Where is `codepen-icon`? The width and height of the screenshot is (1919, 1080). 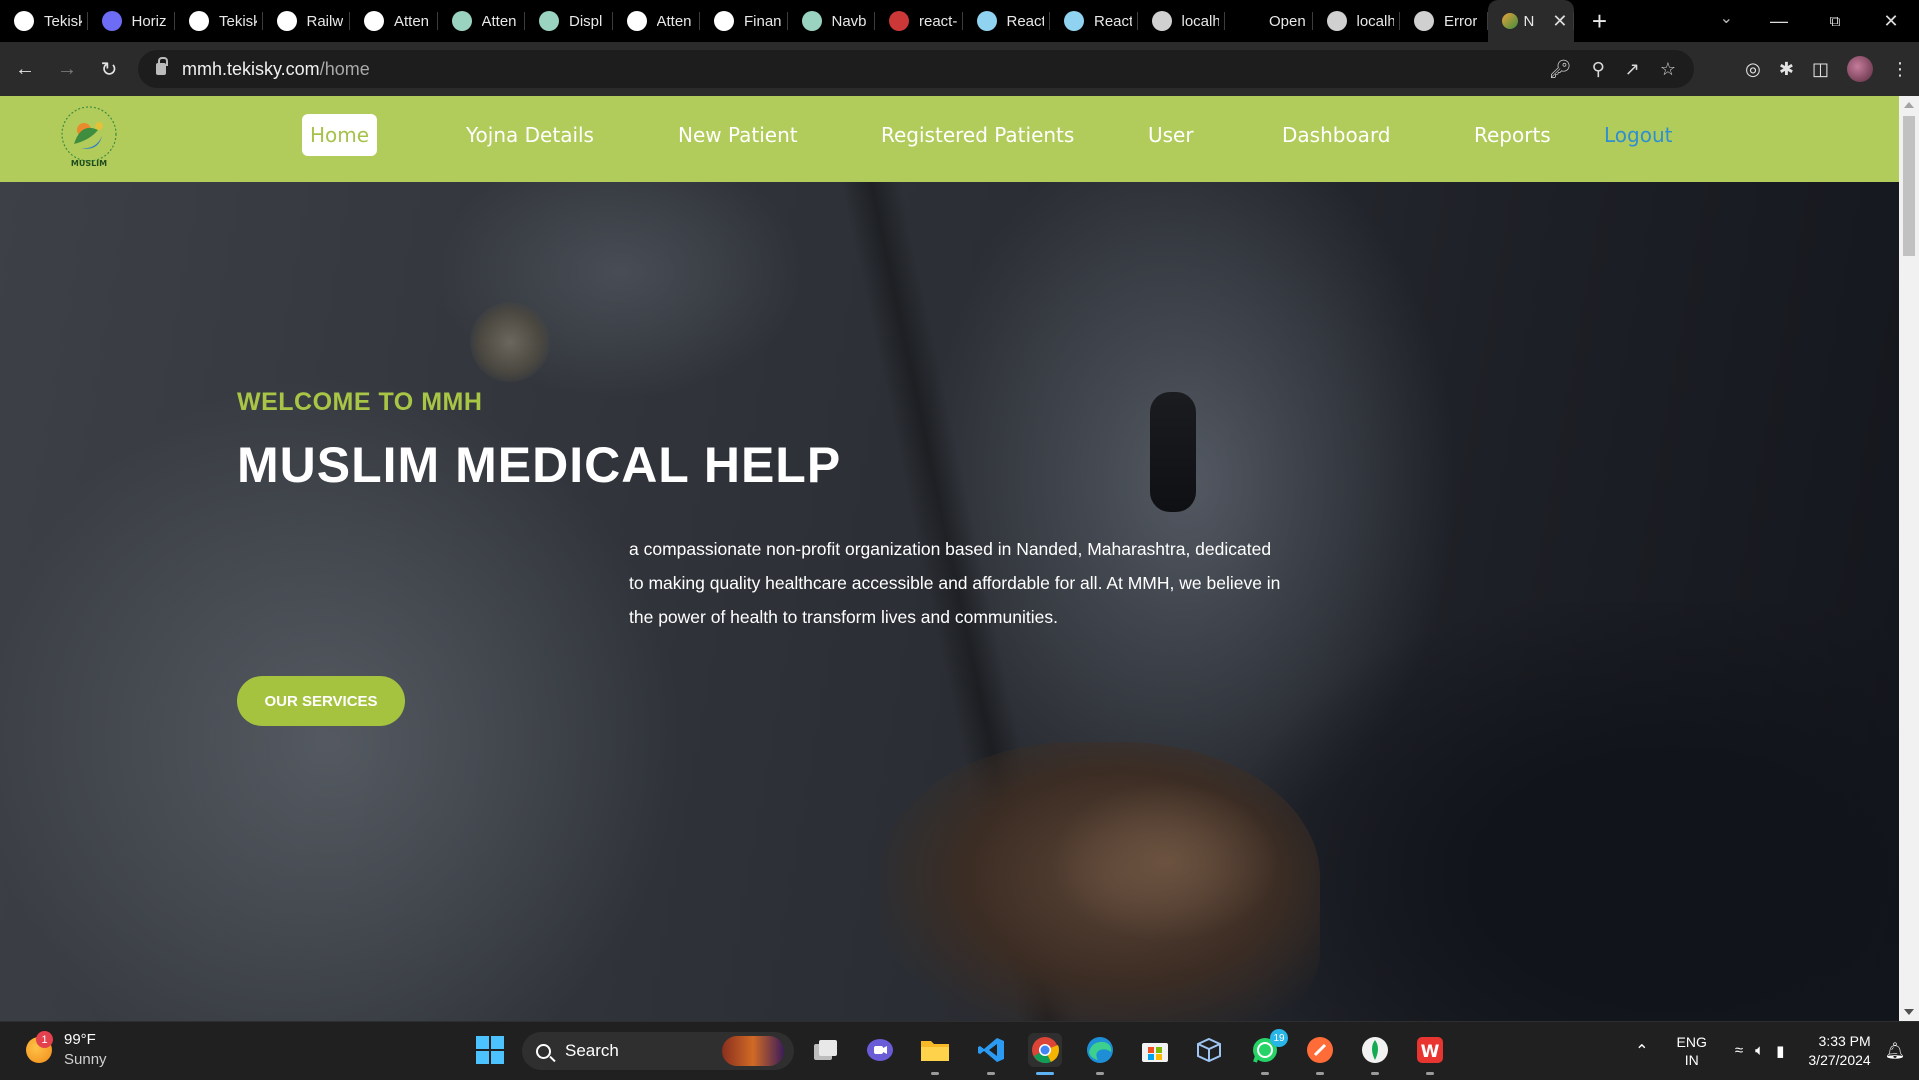
codepen-icon is located at coordinates (724, 21).